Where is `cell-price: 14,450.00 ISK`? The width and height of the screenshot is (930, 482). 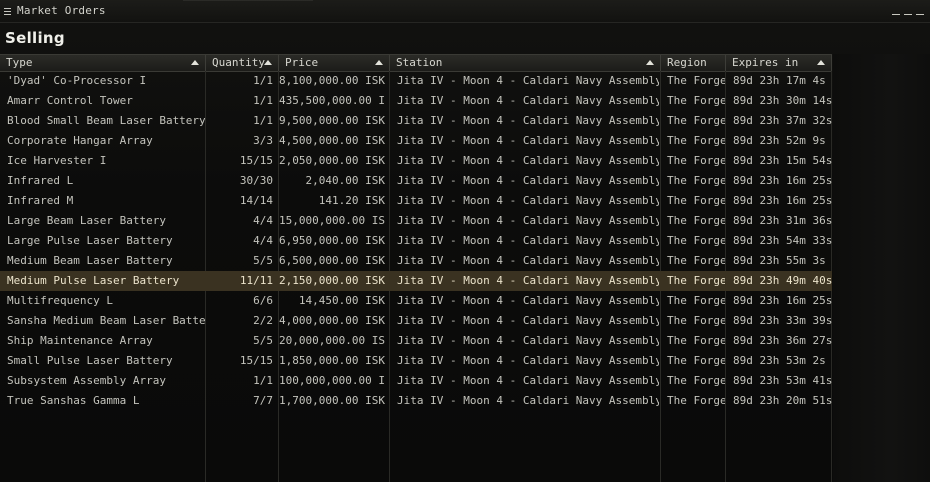
cell-price: 14,450.00 ISK is located at coordinates (341, 300).